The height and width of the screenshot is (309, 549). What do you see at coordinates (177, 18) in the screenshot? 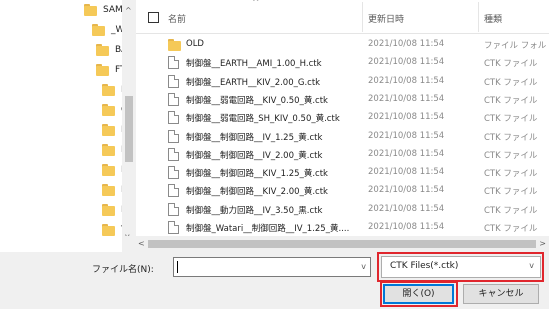
I see `column-header-name: 名前` at bounding box center [177, 18].